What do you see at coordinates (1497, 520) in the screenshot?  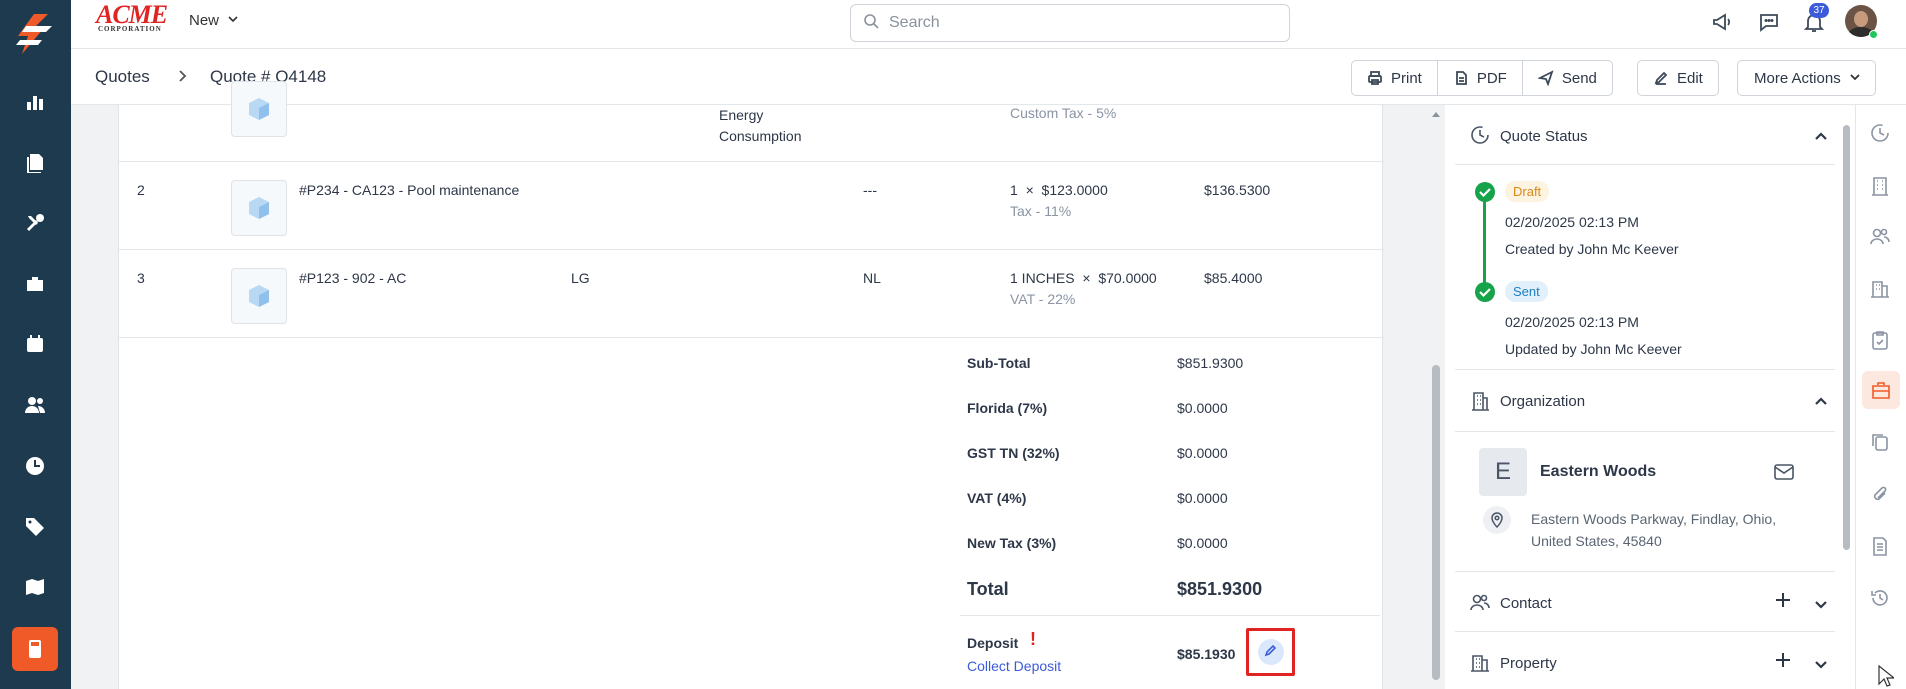 I see `location-pin-icon` at bounding box center [1497, 520].